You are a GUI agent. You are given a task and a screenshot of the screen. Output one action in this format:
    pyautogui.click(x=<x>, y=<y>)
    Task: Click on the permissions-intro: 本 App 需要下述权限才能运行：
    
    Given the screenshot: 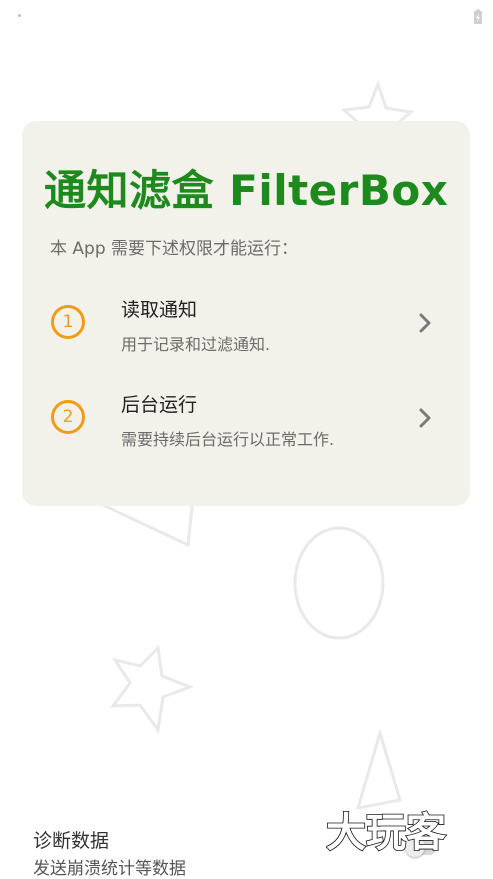 What is the action you would take?
    pyautogui.click(x=174, y=249)
    